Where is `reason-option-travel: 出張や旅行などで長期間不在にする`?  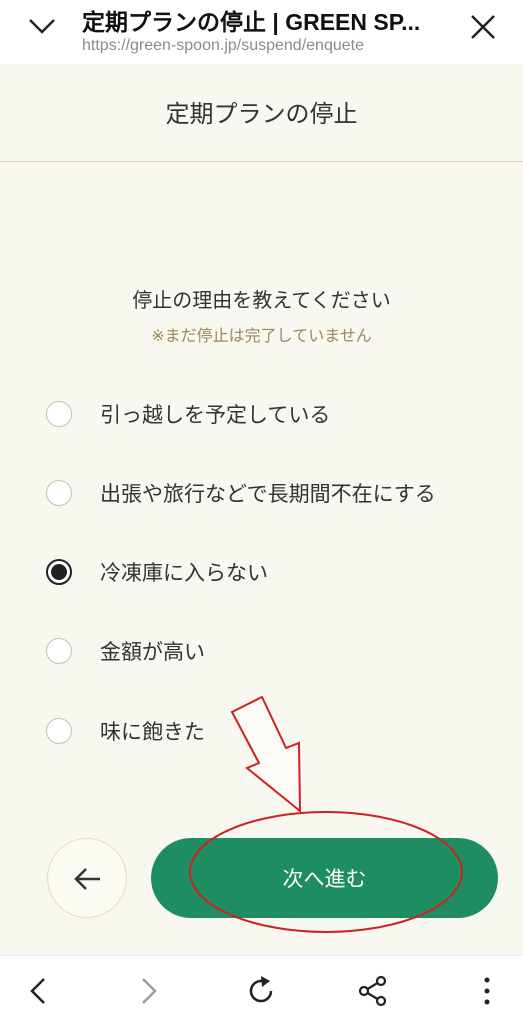 reason-option-travel: 出張や旅行などで長期間不在にする is located at coordinates (266, 493).